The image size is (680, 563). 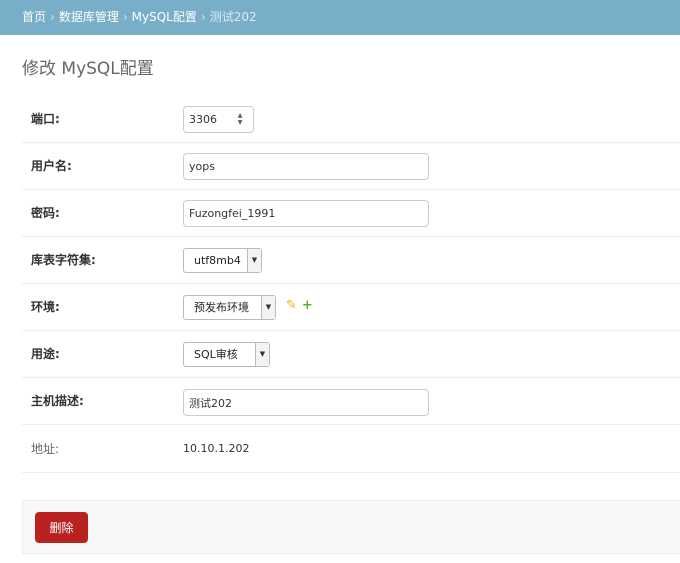 What do you see at coordinates (351, 449) in the screenshot?
I see `form-row-address: 地址: 10.10.1.202` at bounding box center [351, 449].